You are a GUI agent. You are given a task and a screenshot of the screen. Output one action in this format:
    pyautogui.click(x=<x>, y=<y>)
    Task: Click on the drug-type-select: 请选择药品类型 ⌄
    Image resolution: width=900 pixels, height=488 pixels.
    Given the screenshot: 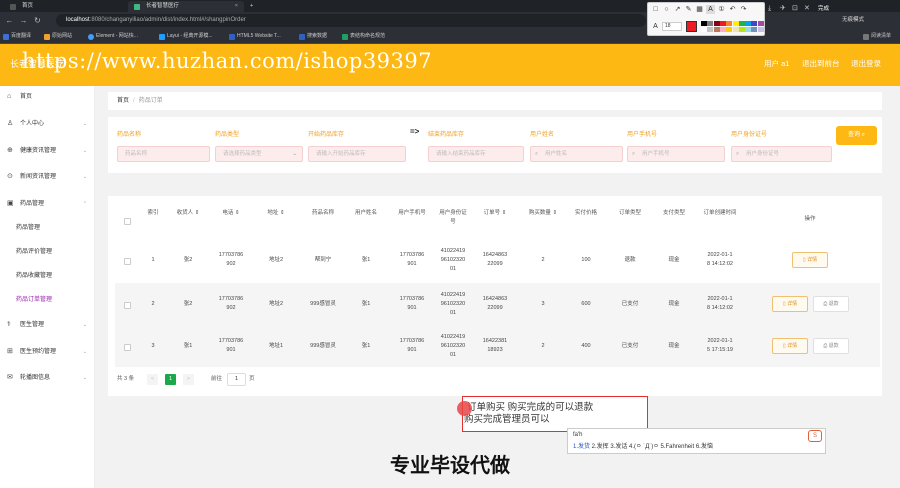 What is the action you would take?
    pyautogui.click(x=259, y=154)
    